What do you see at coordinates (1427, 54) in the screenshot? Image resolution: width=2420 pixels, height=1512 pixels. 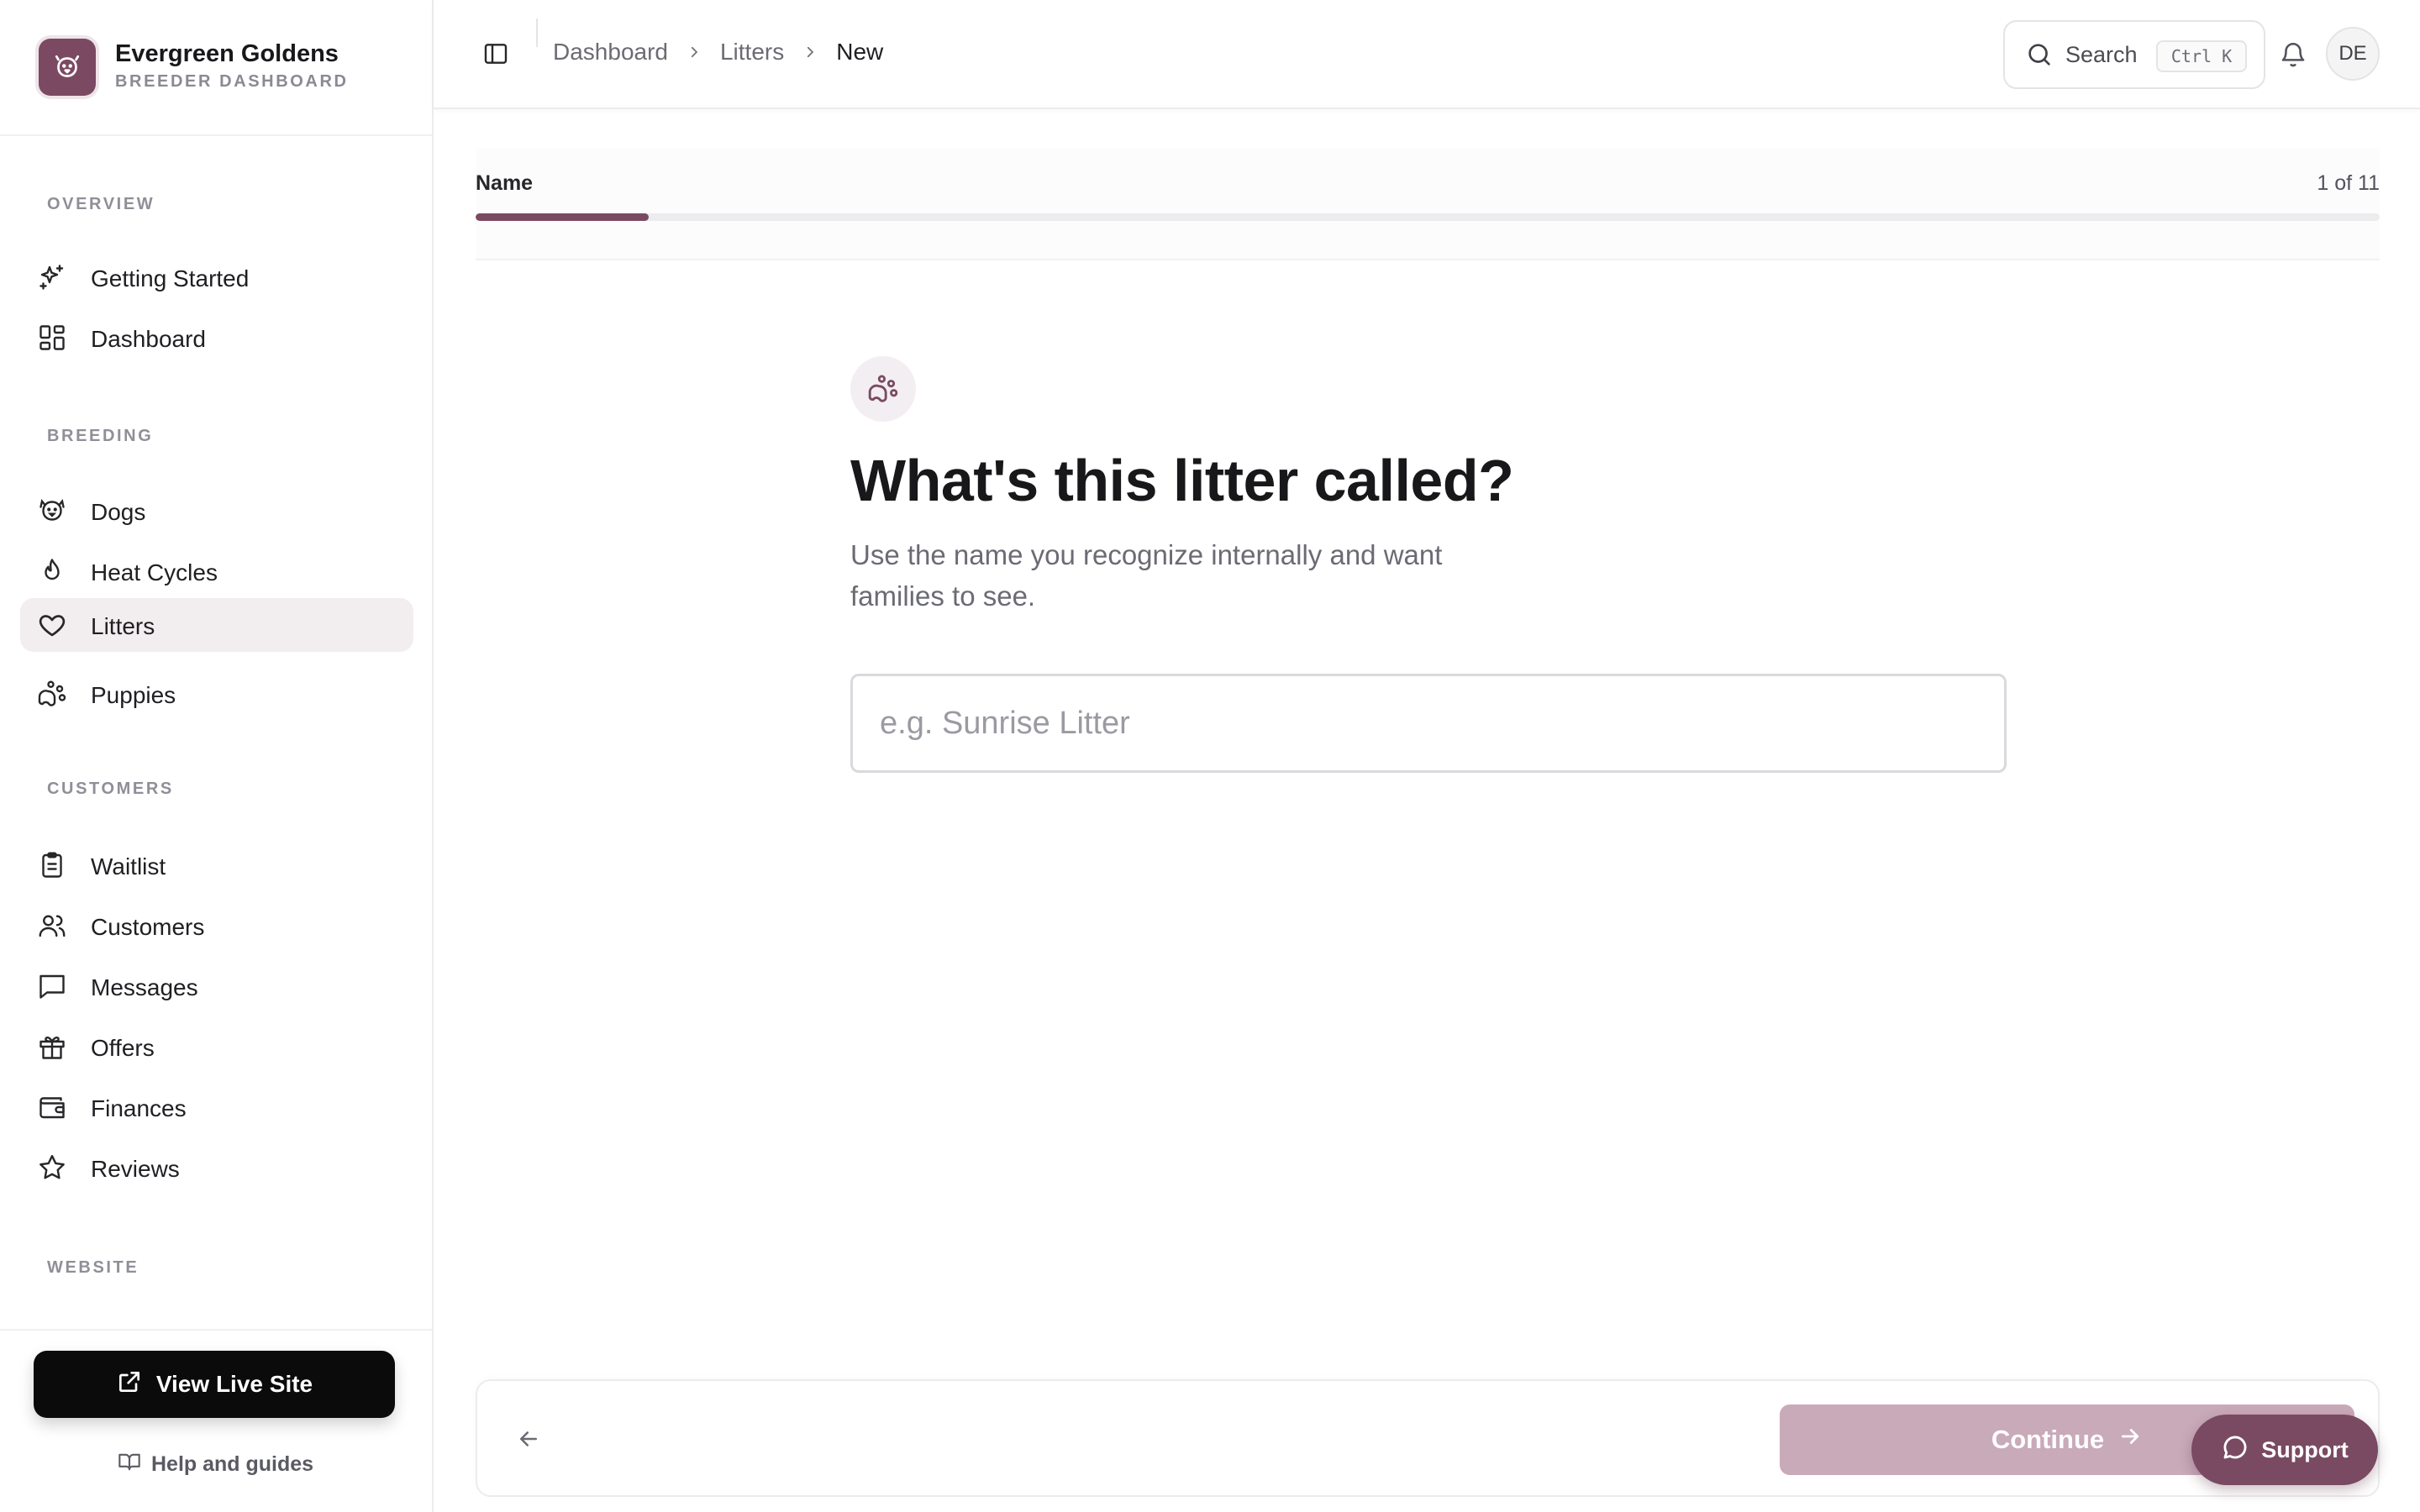 I see `top-header: Dashboard Litters New Search Ctrl K DE` at bounding box center [1427, 54].